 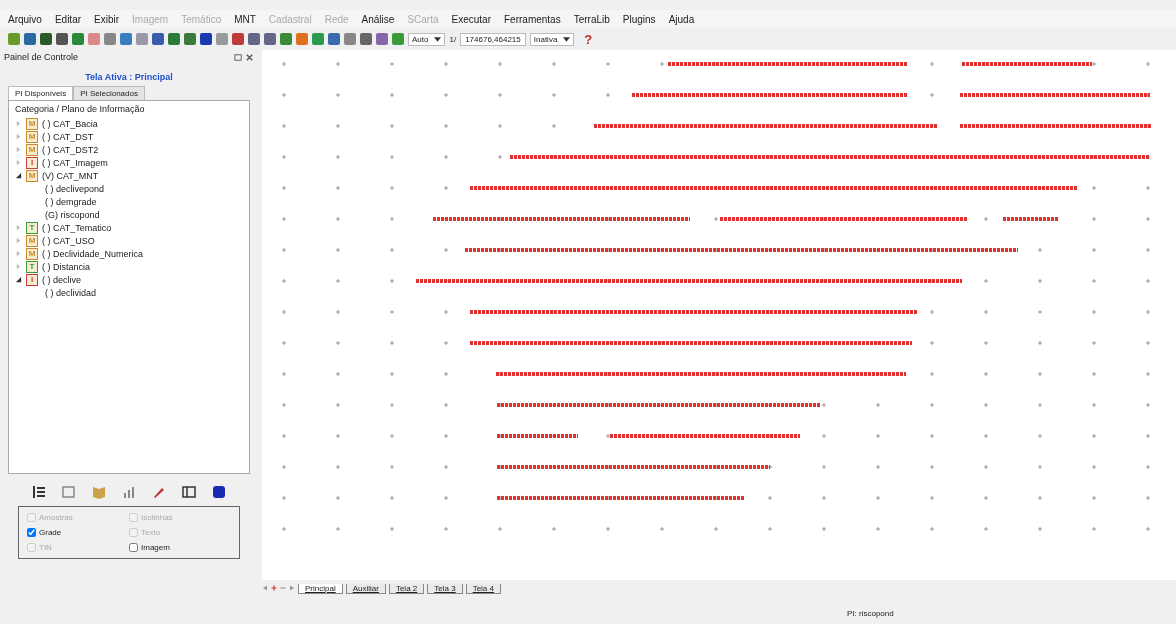 What do you see at coordinates (552, 39) in the screenshot?
I see `state-dropdown: Inativa` at bounding box center [552, 39].